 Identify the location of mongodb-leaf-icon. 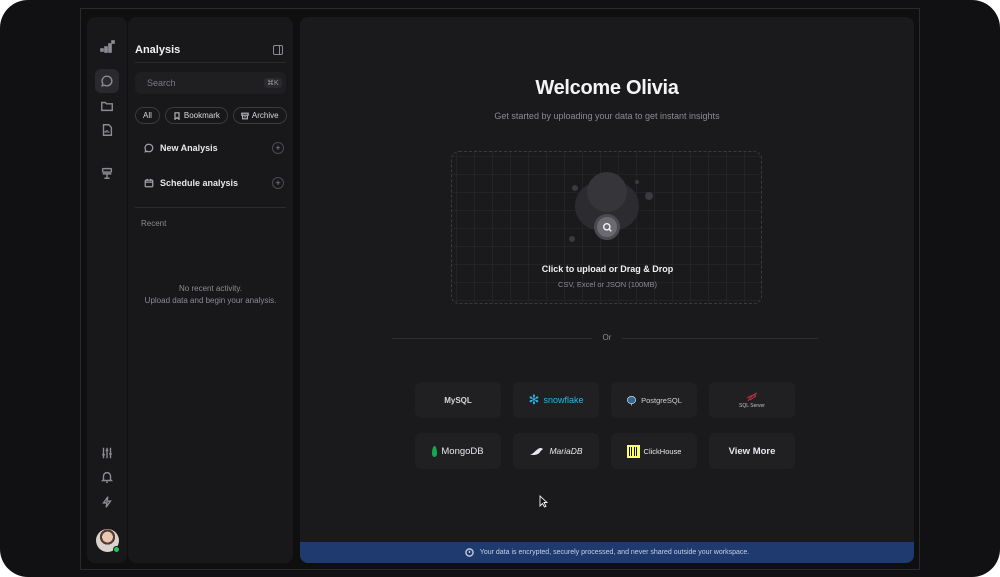
(435, 451).